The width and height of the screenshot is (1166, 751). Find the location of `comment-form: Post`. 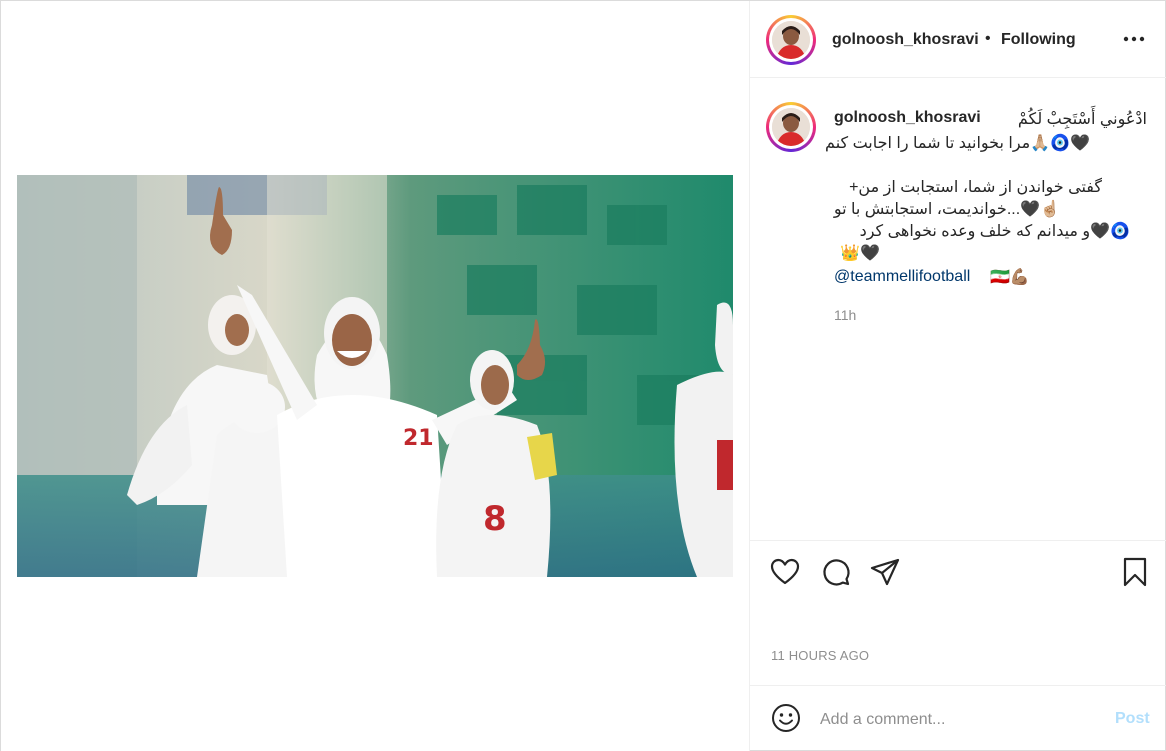

comment-form: Post is located at coordinates (958, 718).